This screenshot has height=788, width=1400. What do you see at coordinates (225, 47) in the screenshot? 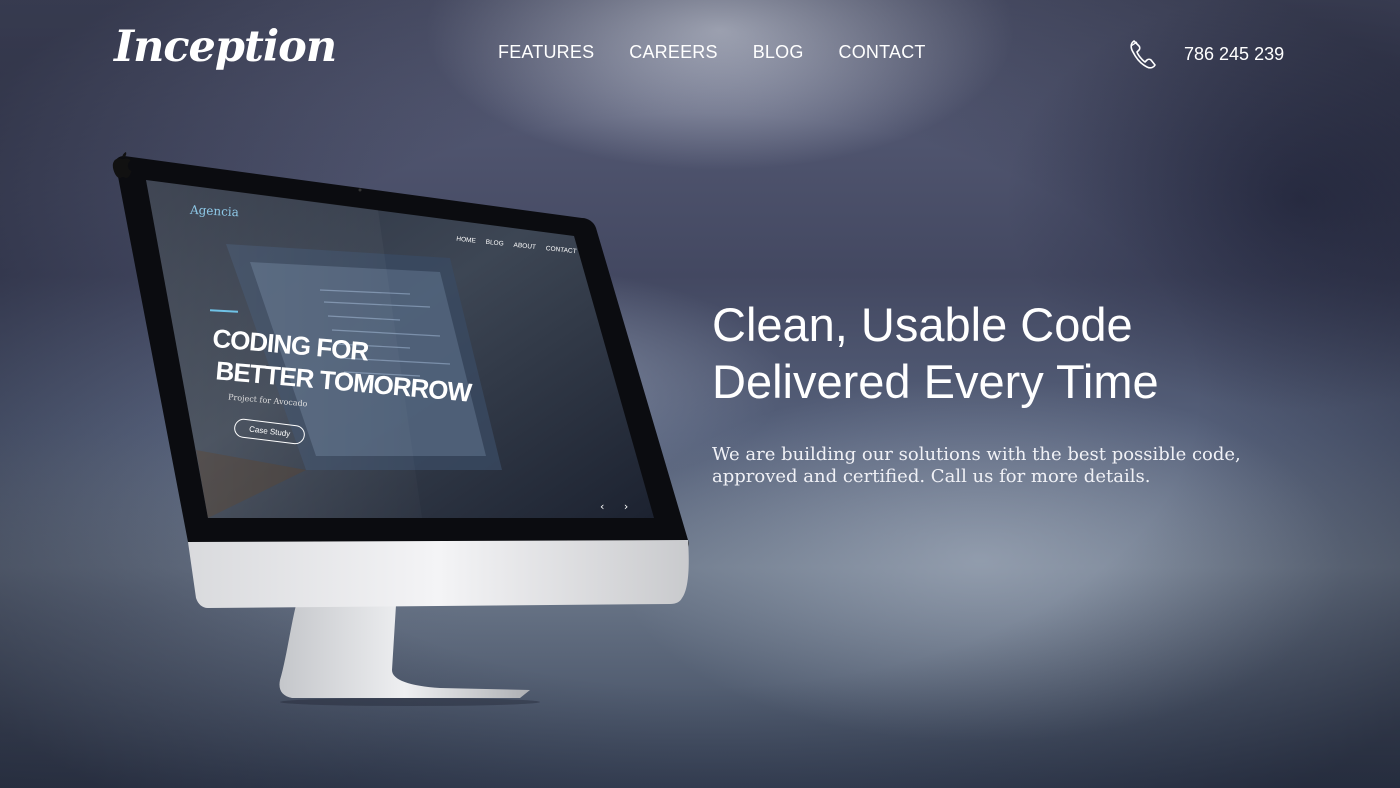
I see `site-logo: Inception` at bounding box center [225, 47].